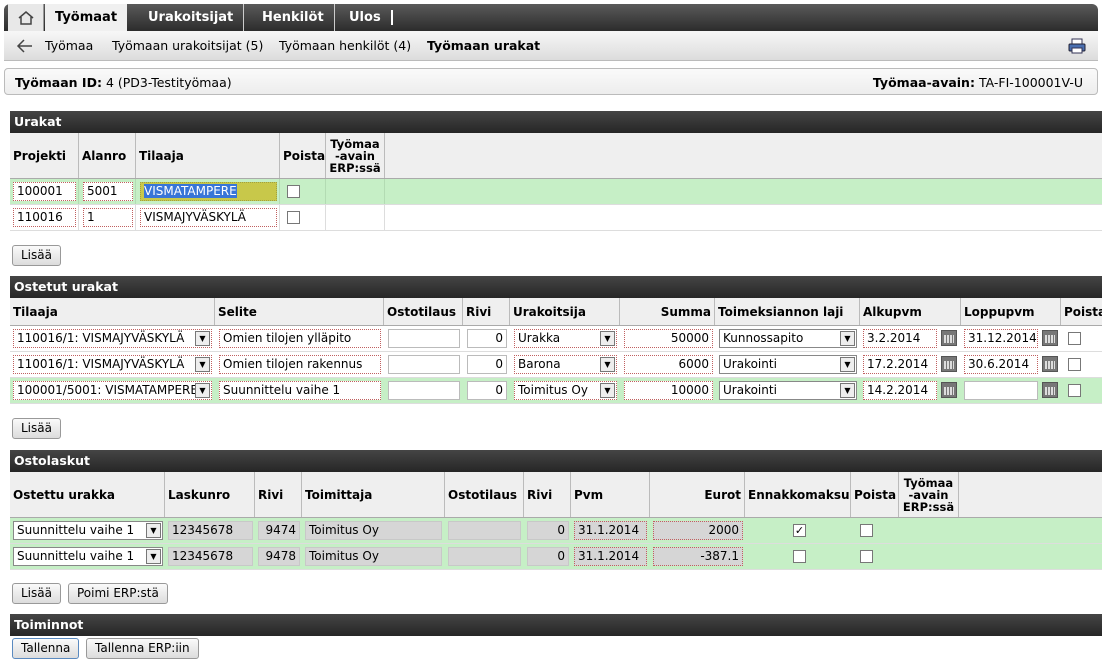 The height and width of the screenshot is (662, 1102). I want to click on back-arrow-icon, so click(25, 46).